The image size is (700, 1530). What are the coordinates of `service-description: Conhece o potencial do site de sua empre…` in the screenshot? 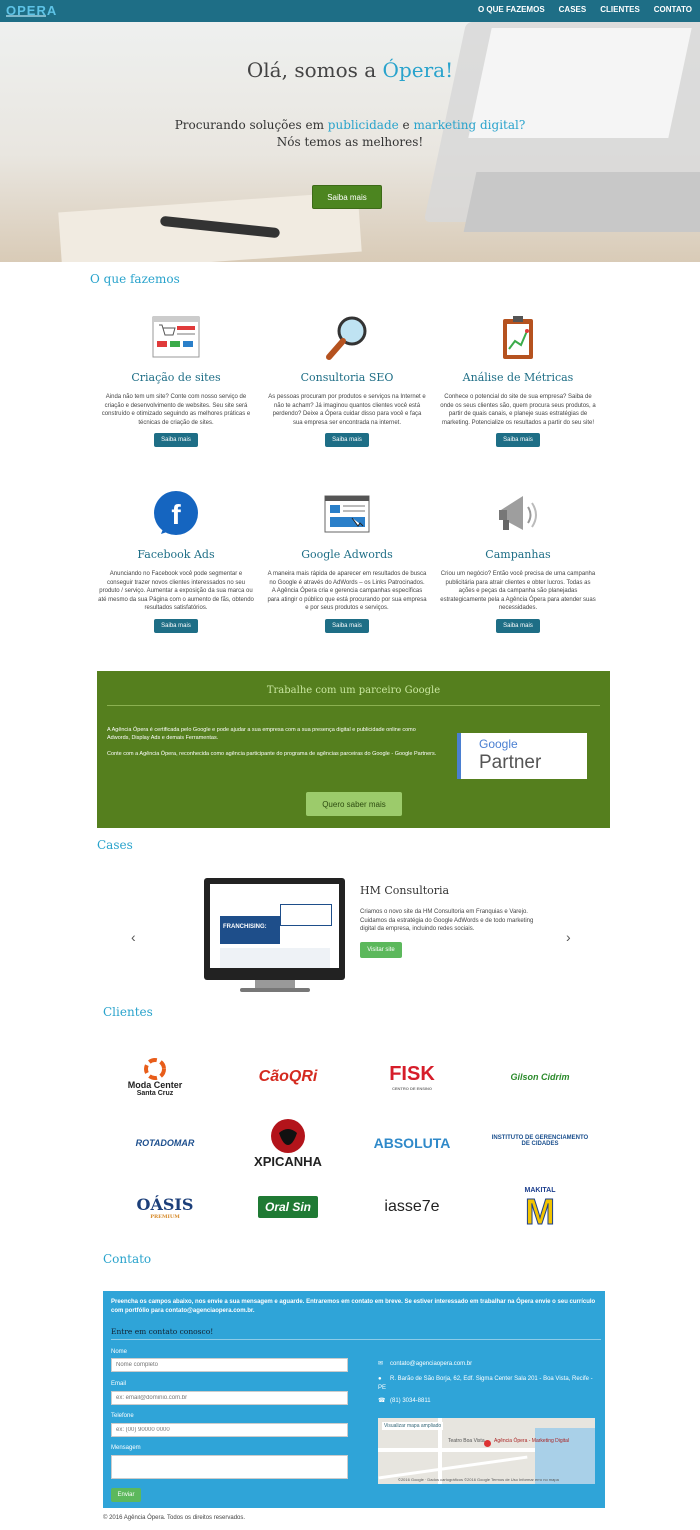 It's located at (518, 410).